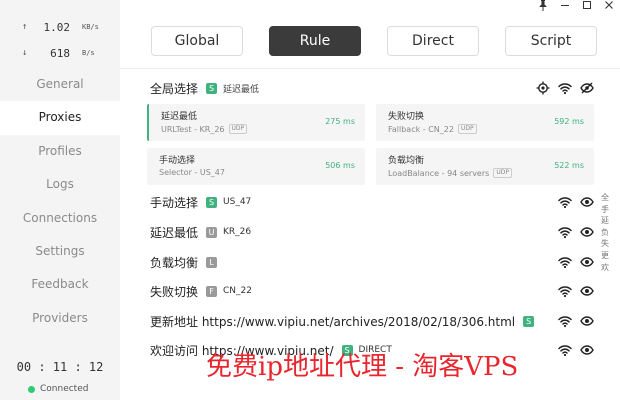 The image size is (620, 400). I want to click on download-speed: ↓ 618 B/s, so click(60, 53).